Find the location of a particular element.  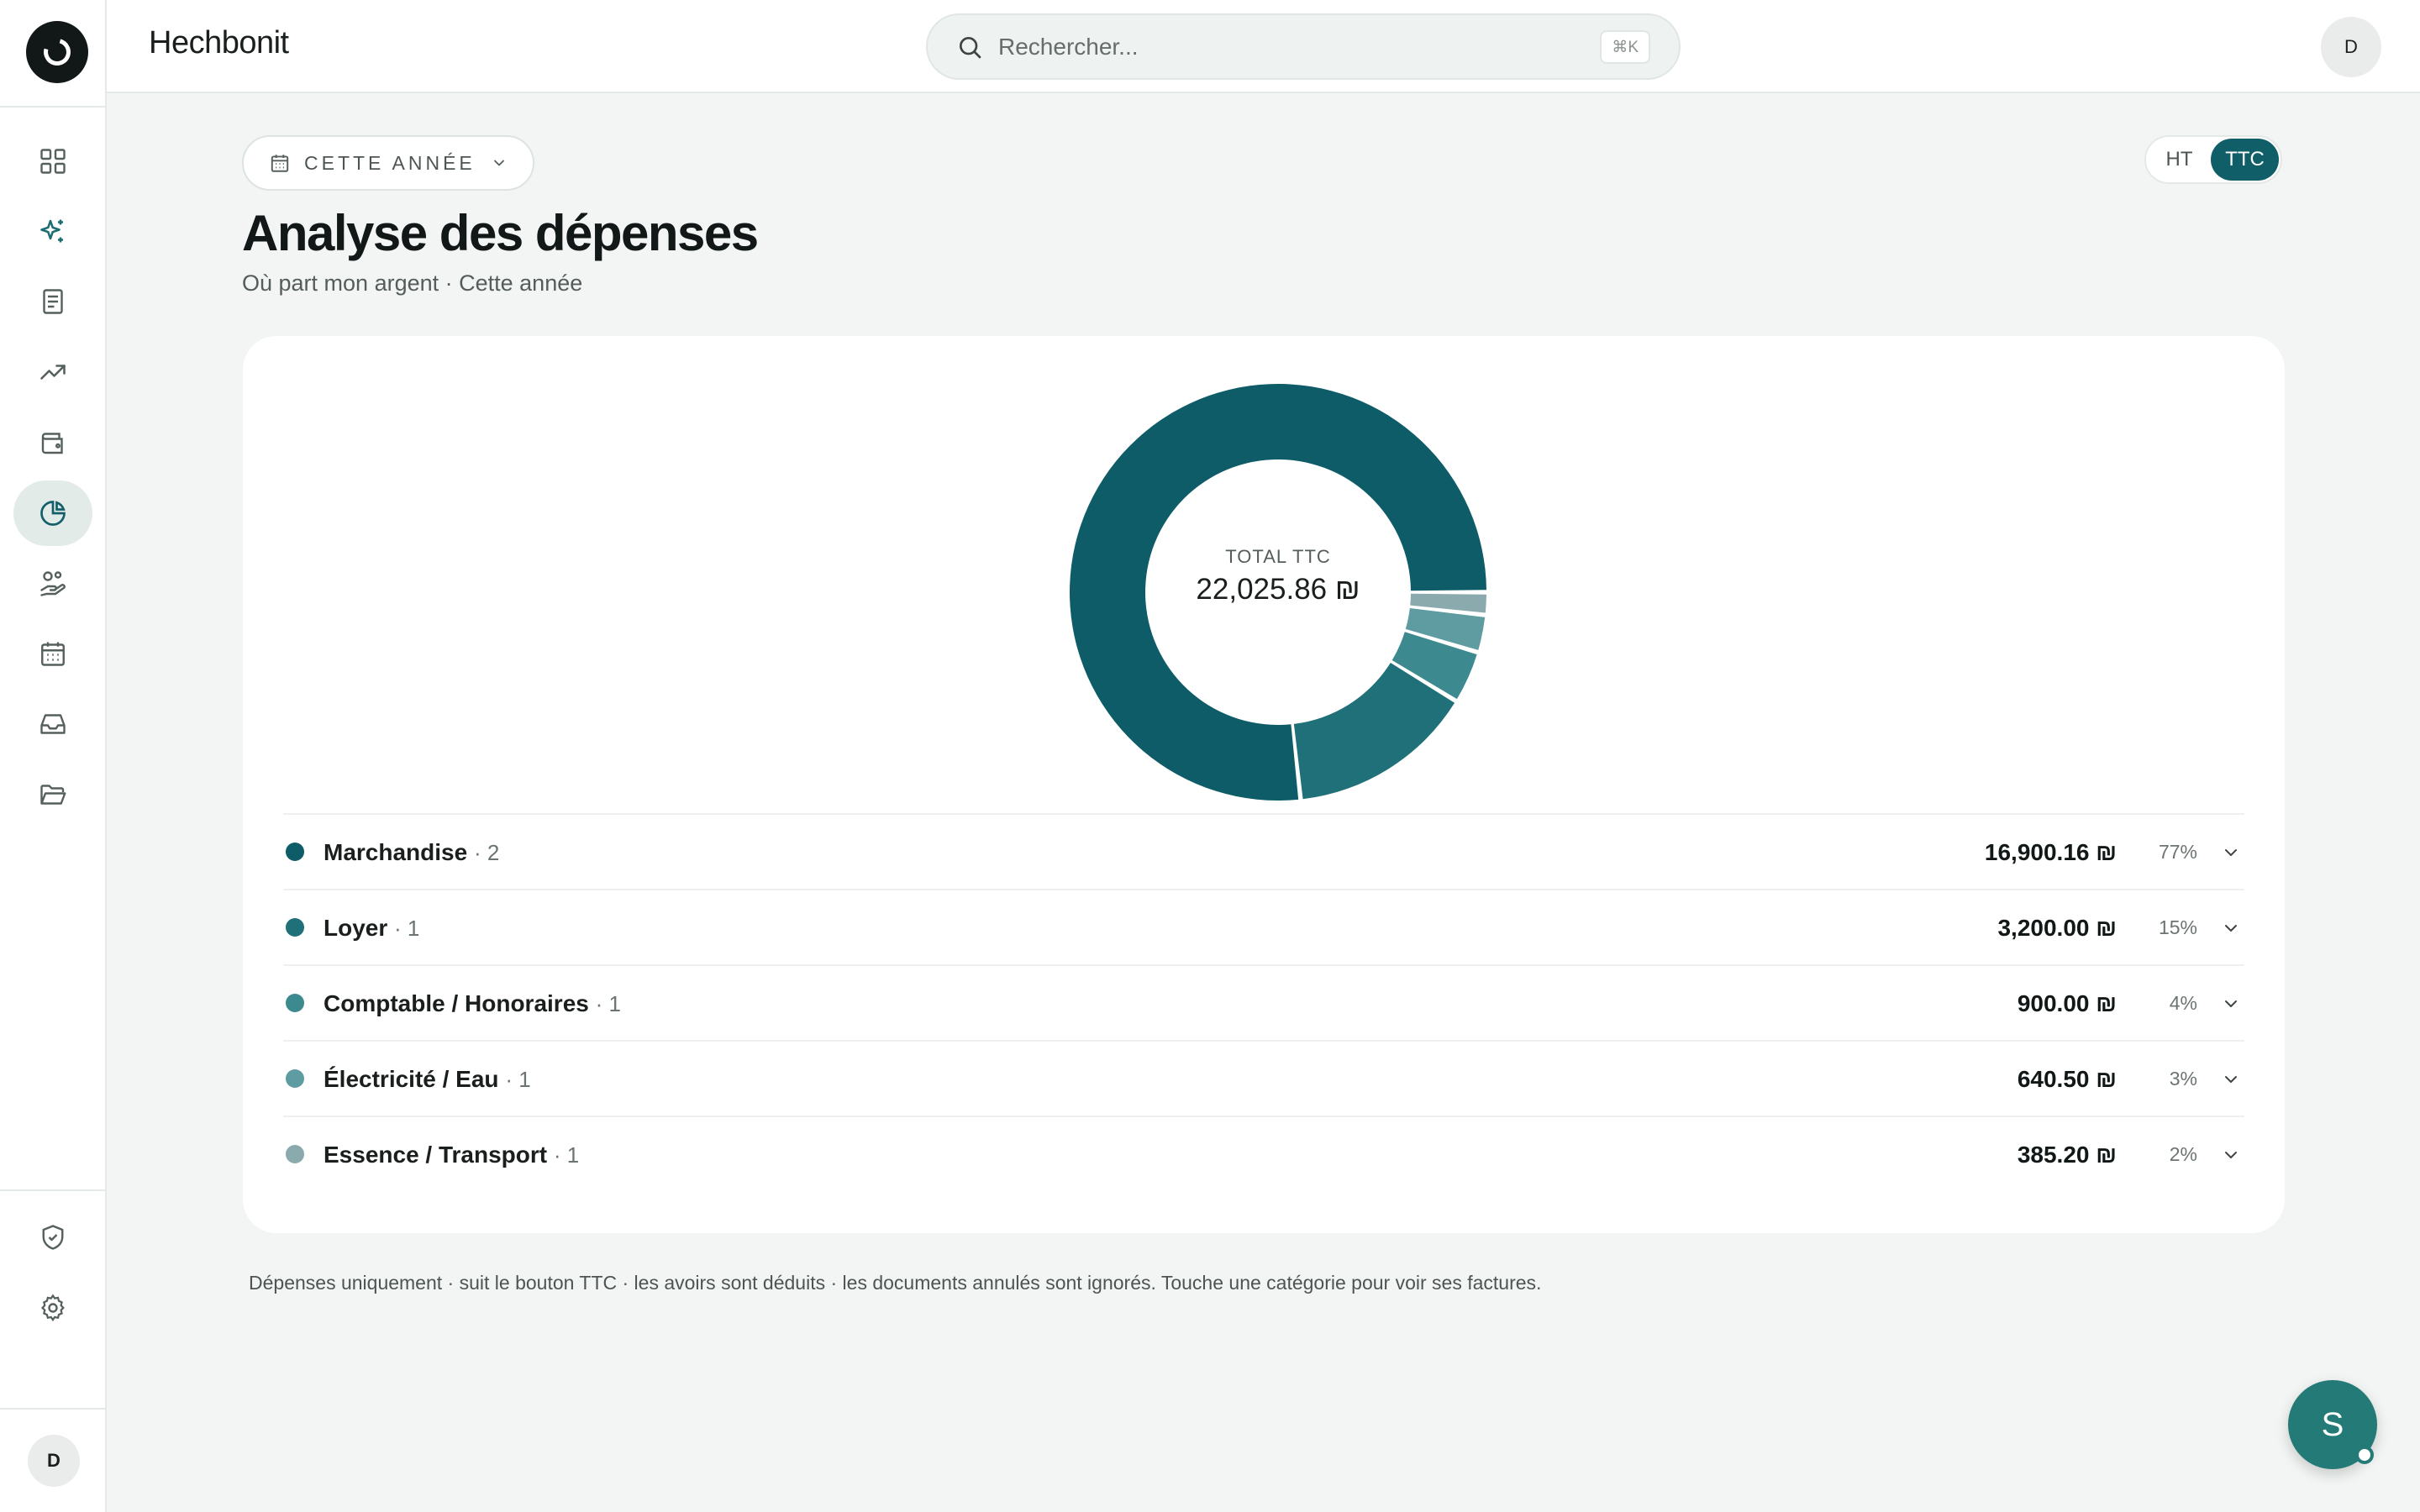

inbox-icon is located at coordinates (53, 724).